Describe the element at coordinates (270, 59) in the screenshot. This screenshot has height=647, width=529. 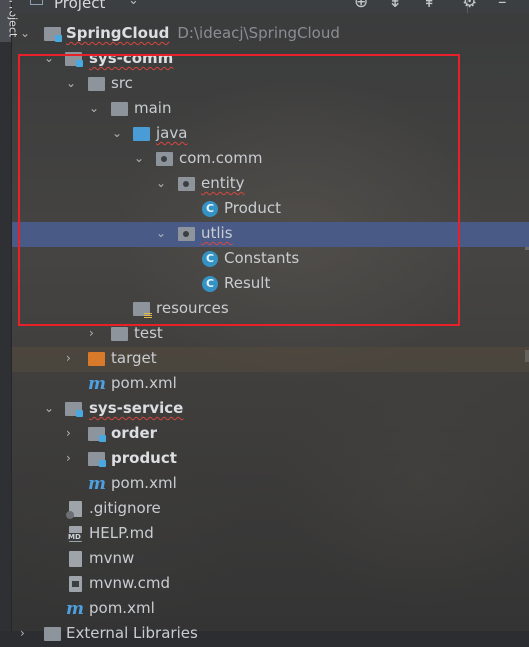
I see `tree-item-sys-comm: ⌄ sys-comm` at that location.